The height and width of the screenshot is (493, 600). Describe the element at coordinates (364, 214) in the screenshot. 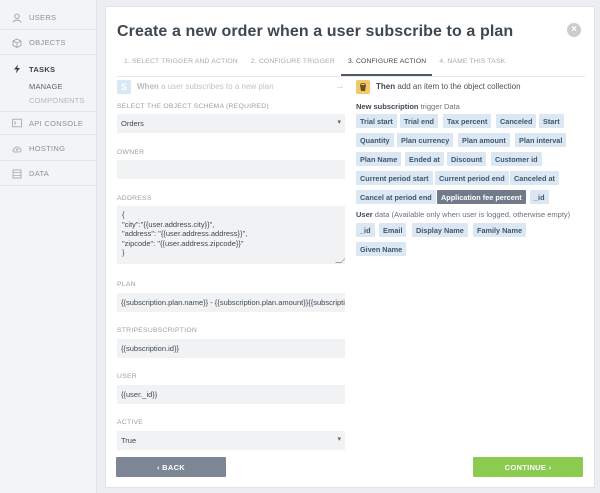

I see `user-bold: User` at that location.